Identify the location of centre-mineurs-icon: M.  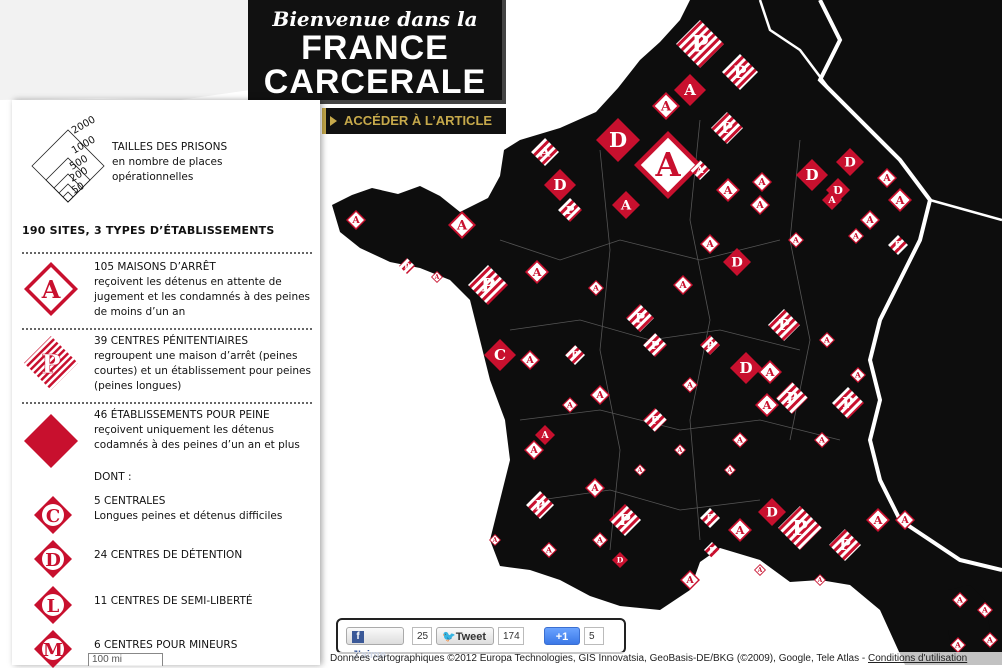
(53, 649).